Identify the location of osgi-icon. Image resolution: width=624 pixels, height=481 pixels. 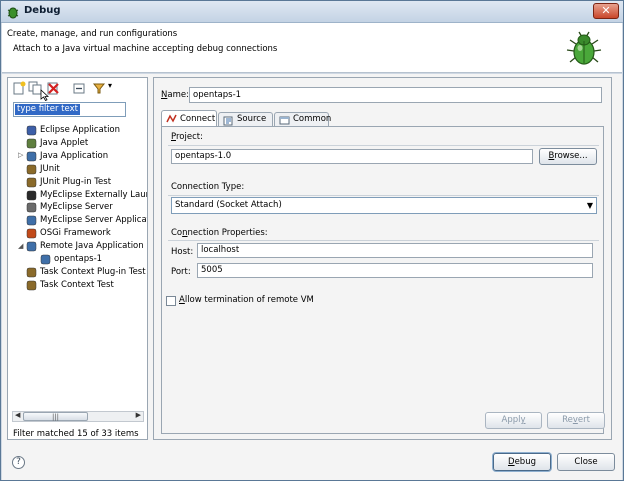
(31, 233).